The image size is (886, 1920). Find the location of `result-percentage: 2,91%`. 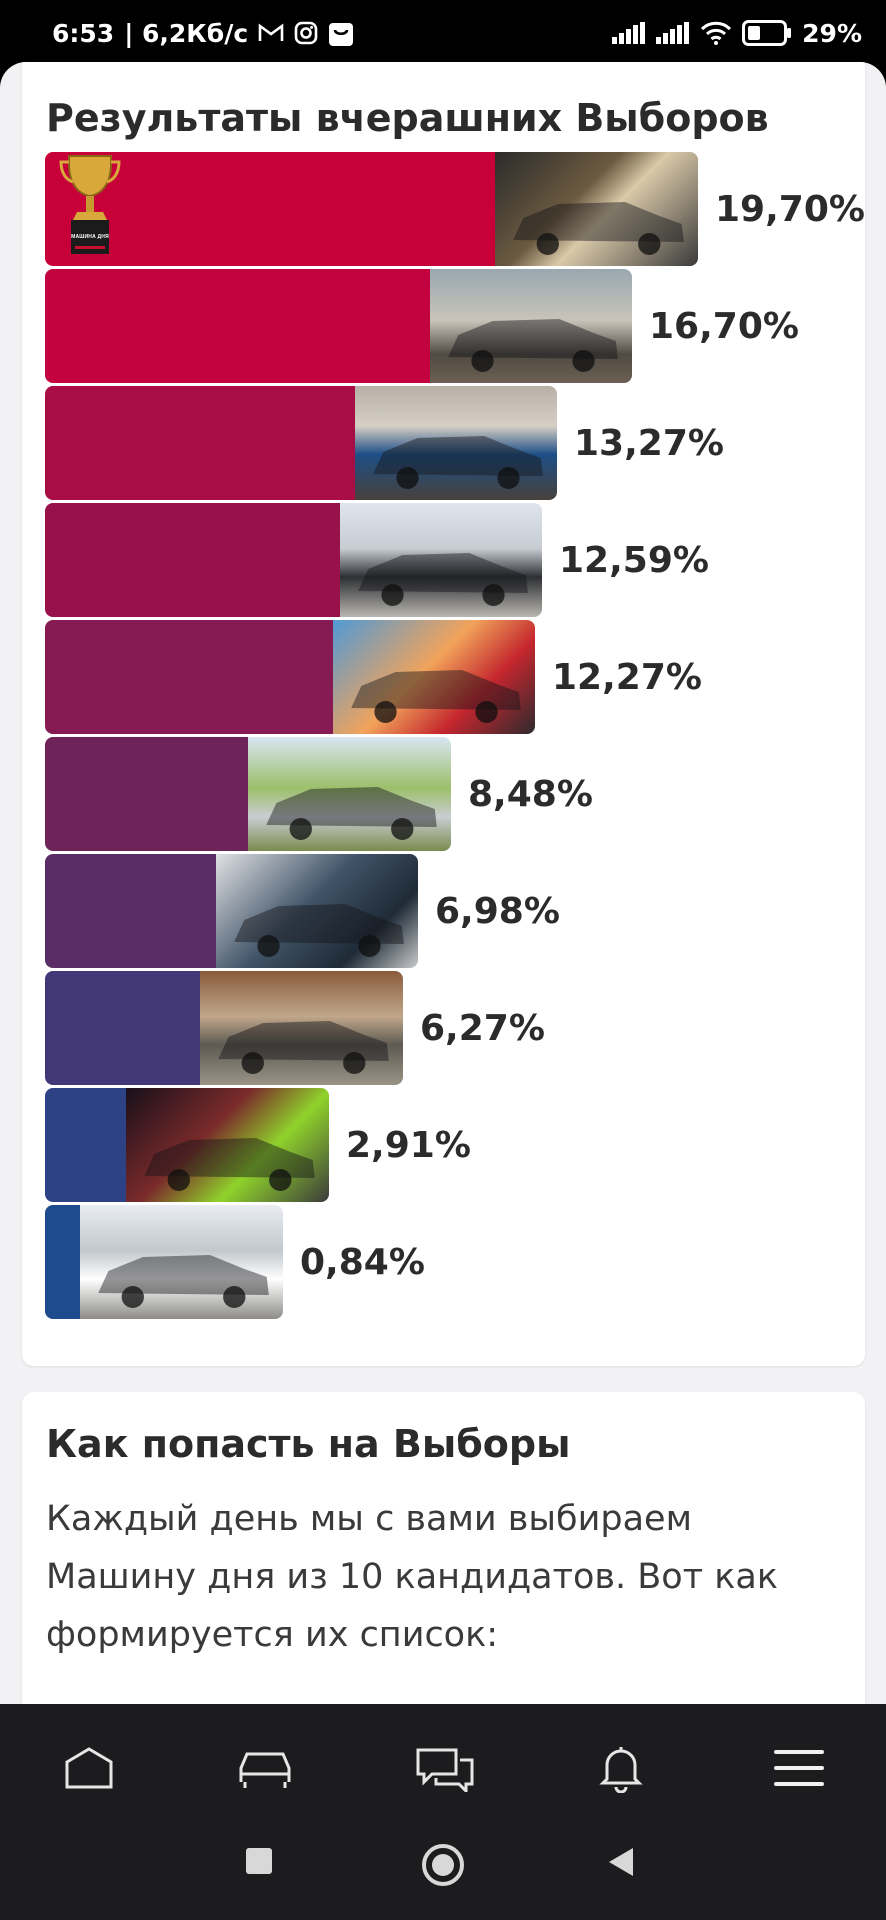

result-percentage: 2,91% is located at coordinates (408, 1145).